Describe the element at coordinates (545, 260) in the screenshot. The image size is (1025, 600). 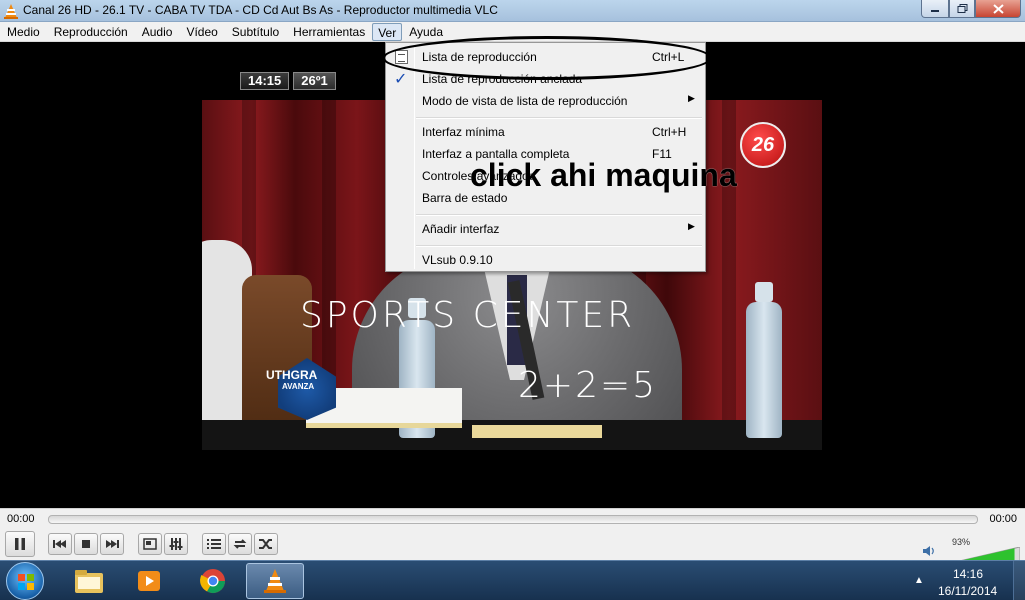
I see `menu-item-vlsub: VLsub 0.9.10` at that location.